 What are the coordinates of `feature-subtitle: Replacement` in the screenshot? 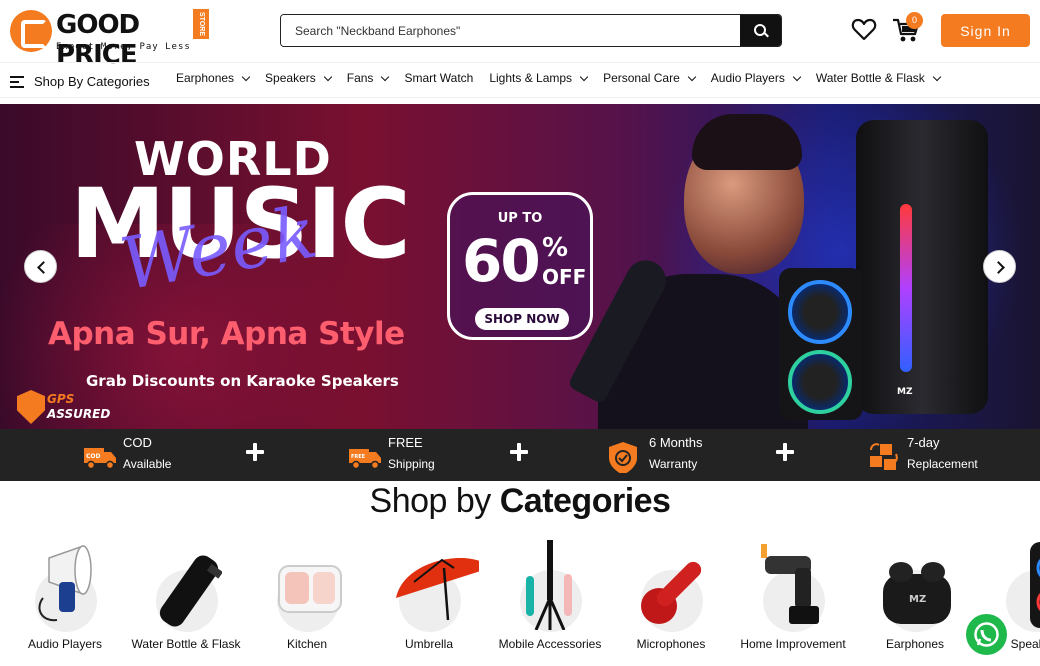 It's located at (942, 464).